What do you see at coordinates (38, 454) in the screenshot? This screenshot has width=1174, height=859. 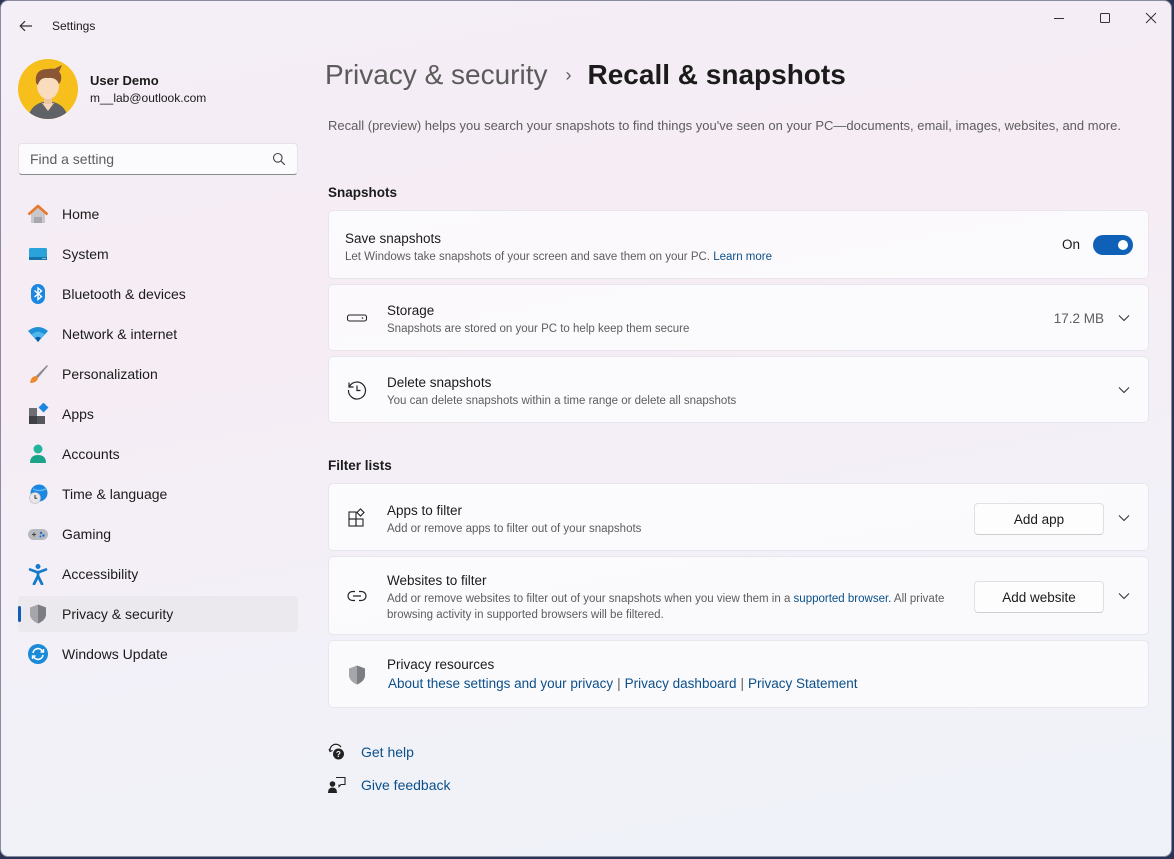 I see `account-icon` at bounding box center [38, 454].